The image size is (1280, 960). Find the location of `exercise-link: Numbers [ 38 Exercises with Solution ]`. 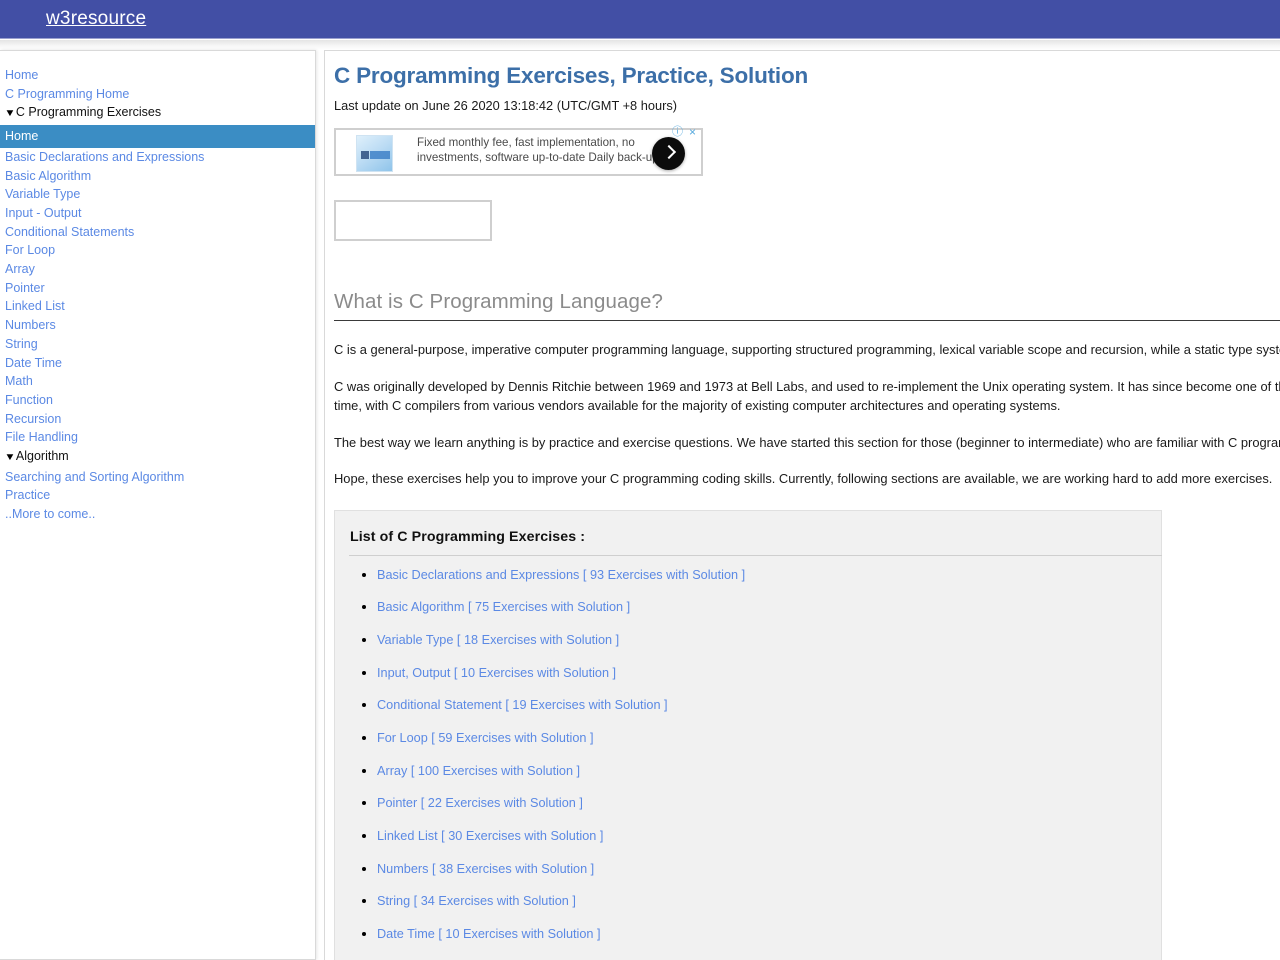

exercise-link: Numbers [ 38 Exercises with Solution ] is located at coordinates (485, 869).